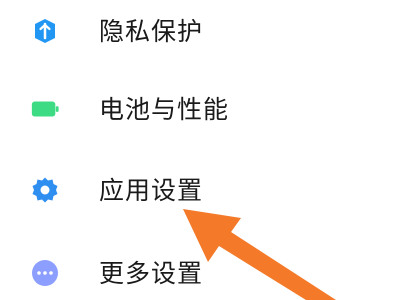 The width and height of the screenshot is (400, 300). I want to click on settings-item-label: 电池与性能, so click(164, 109).